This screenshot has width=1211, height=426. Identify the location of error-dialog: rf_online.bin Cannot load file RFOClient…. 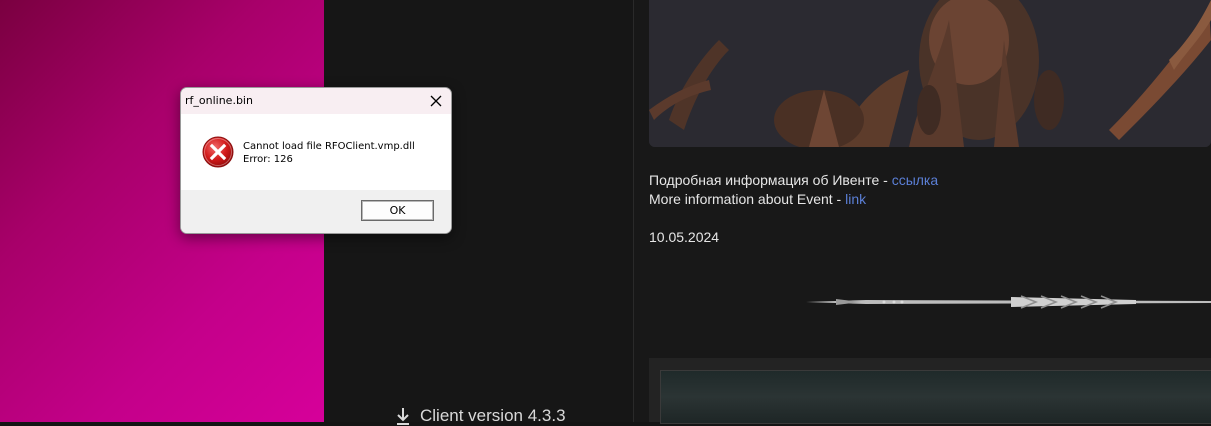
(316, 160).